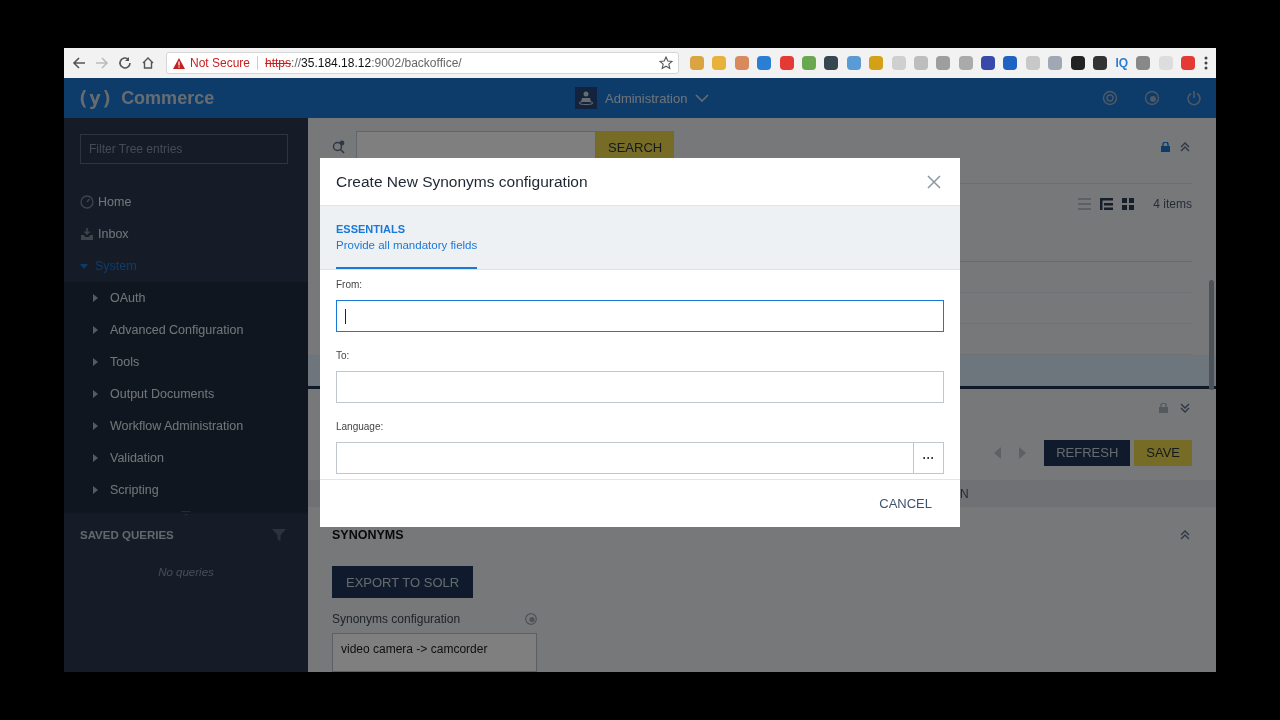 This screenshot has height=720, width=1280. What do you see at coordinates (1087, 452) in the screenshot?
I see `refresh-button: REFRESH` at bounding box center [1087, 452].